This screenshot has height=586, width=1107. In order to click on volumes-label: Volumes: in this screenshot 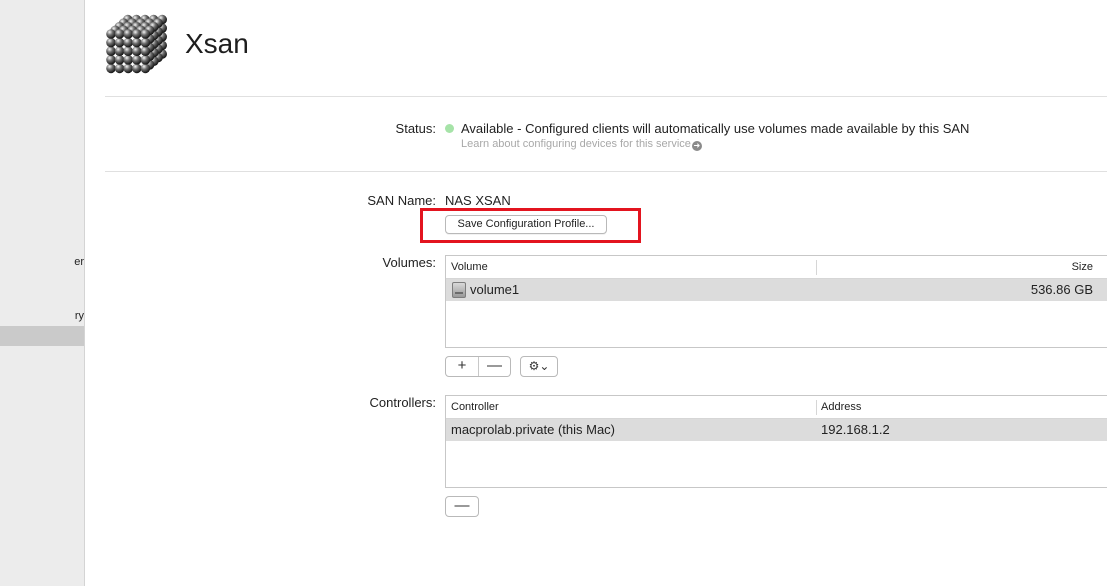, I will do `click(409, 262)`.